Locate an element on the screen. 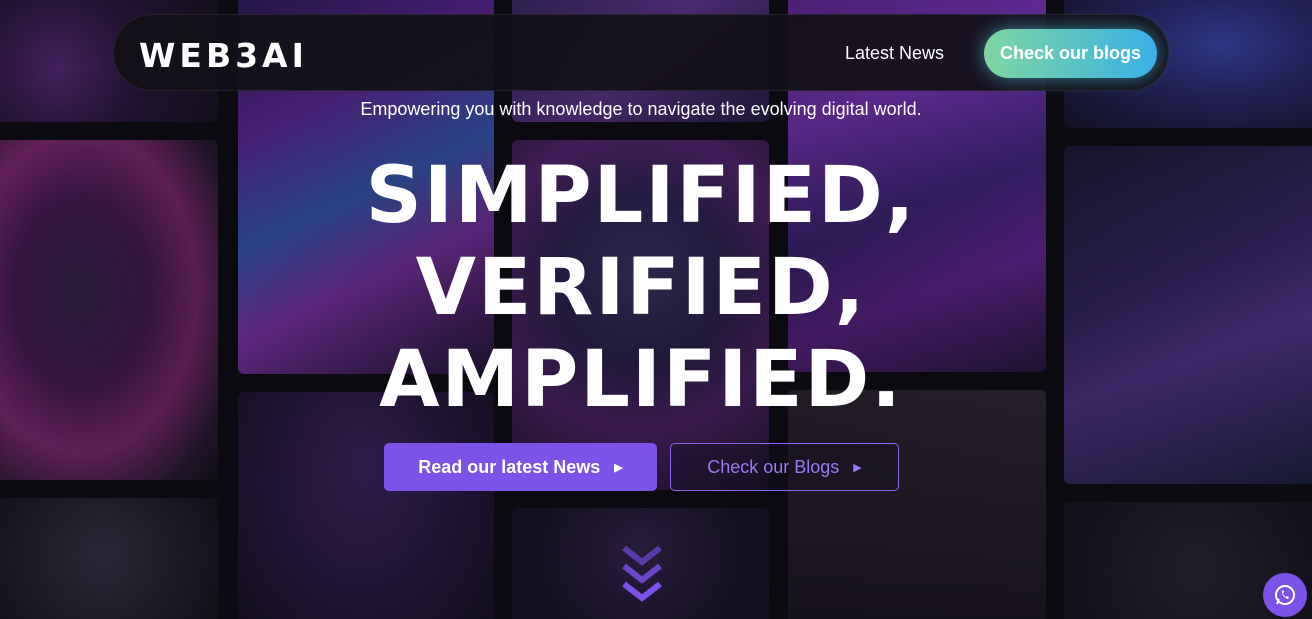  top-navbar: WEB3AI Latest News Check our blogs is located at coordinates (641, 52).